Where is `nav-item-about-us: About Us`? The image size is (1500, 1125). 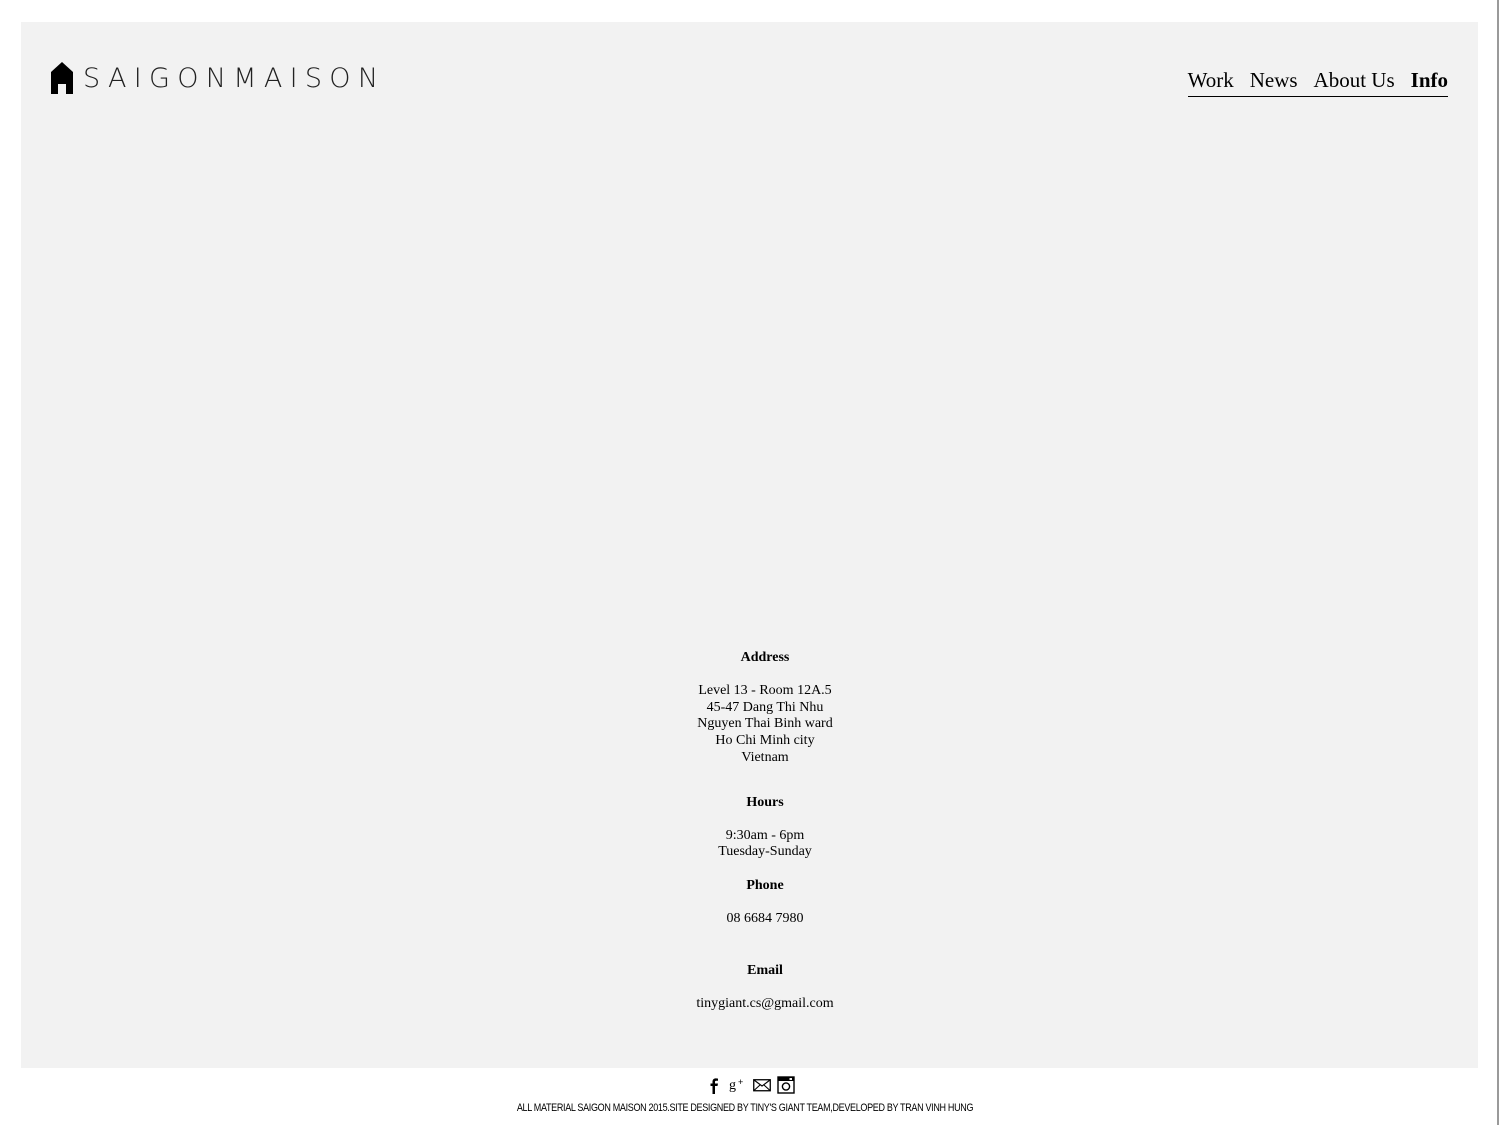 nav-item-about-us: About Us is located at coordinates (1354, 80).